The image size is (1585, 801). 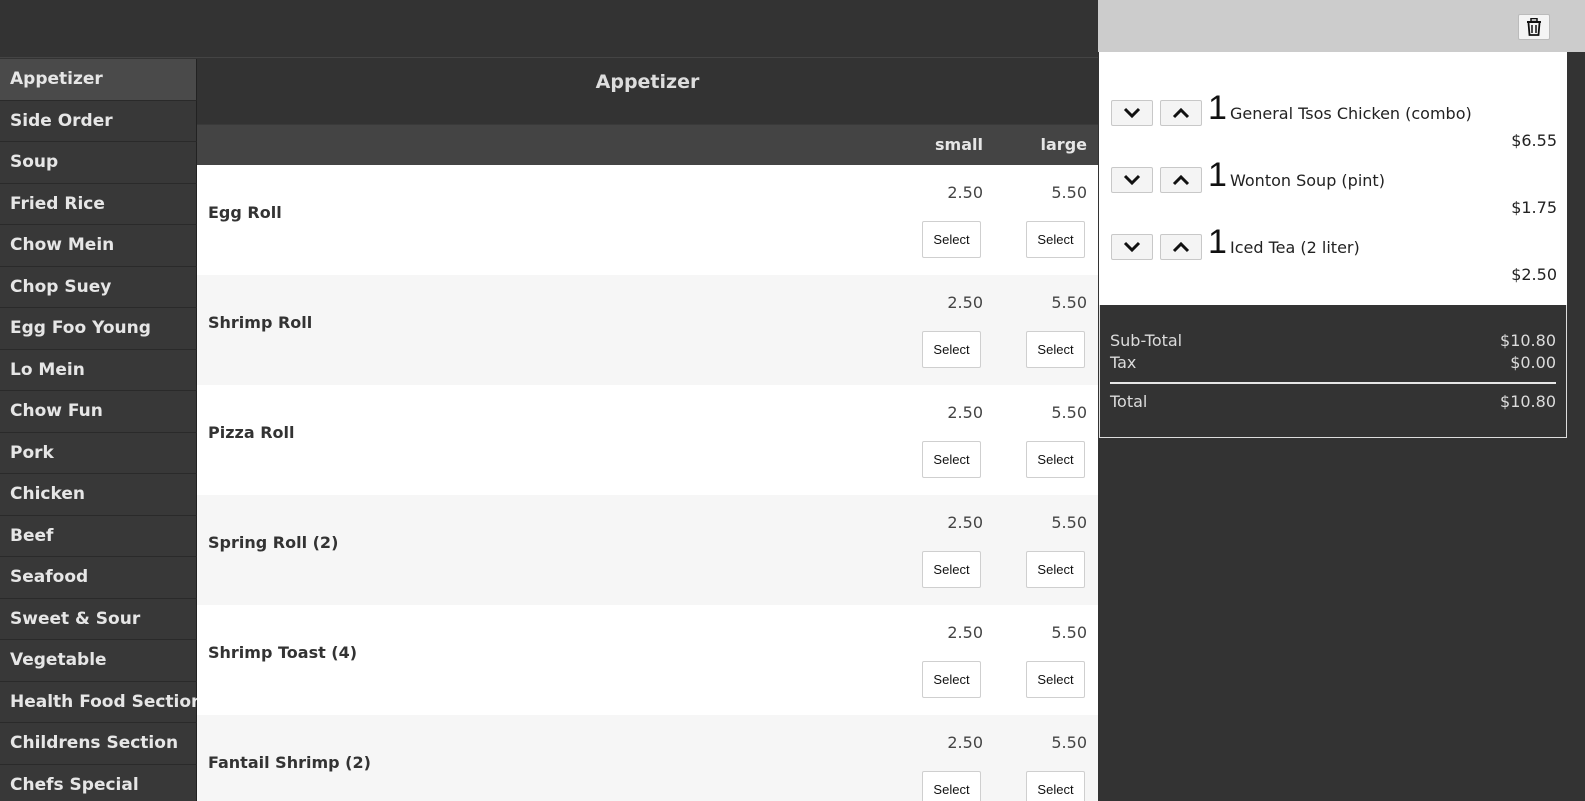 I want to click on menu-item-name: Pizza Roll, so click(x=251, y=432).